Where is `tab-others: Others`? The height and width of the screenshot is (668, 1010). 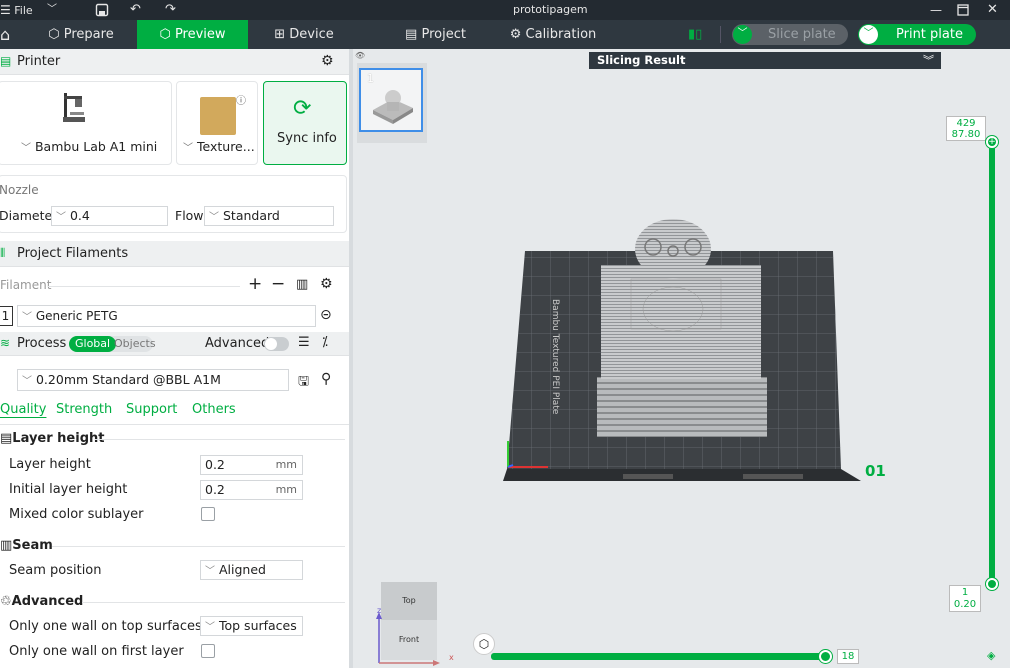 tab-others: Others is located at coordinates (214, 409).